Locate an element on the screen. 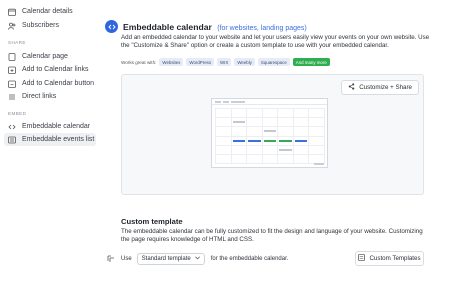 The width and height of the screenshot is (474, 281). list-icon is located at coordinates (12, 97).